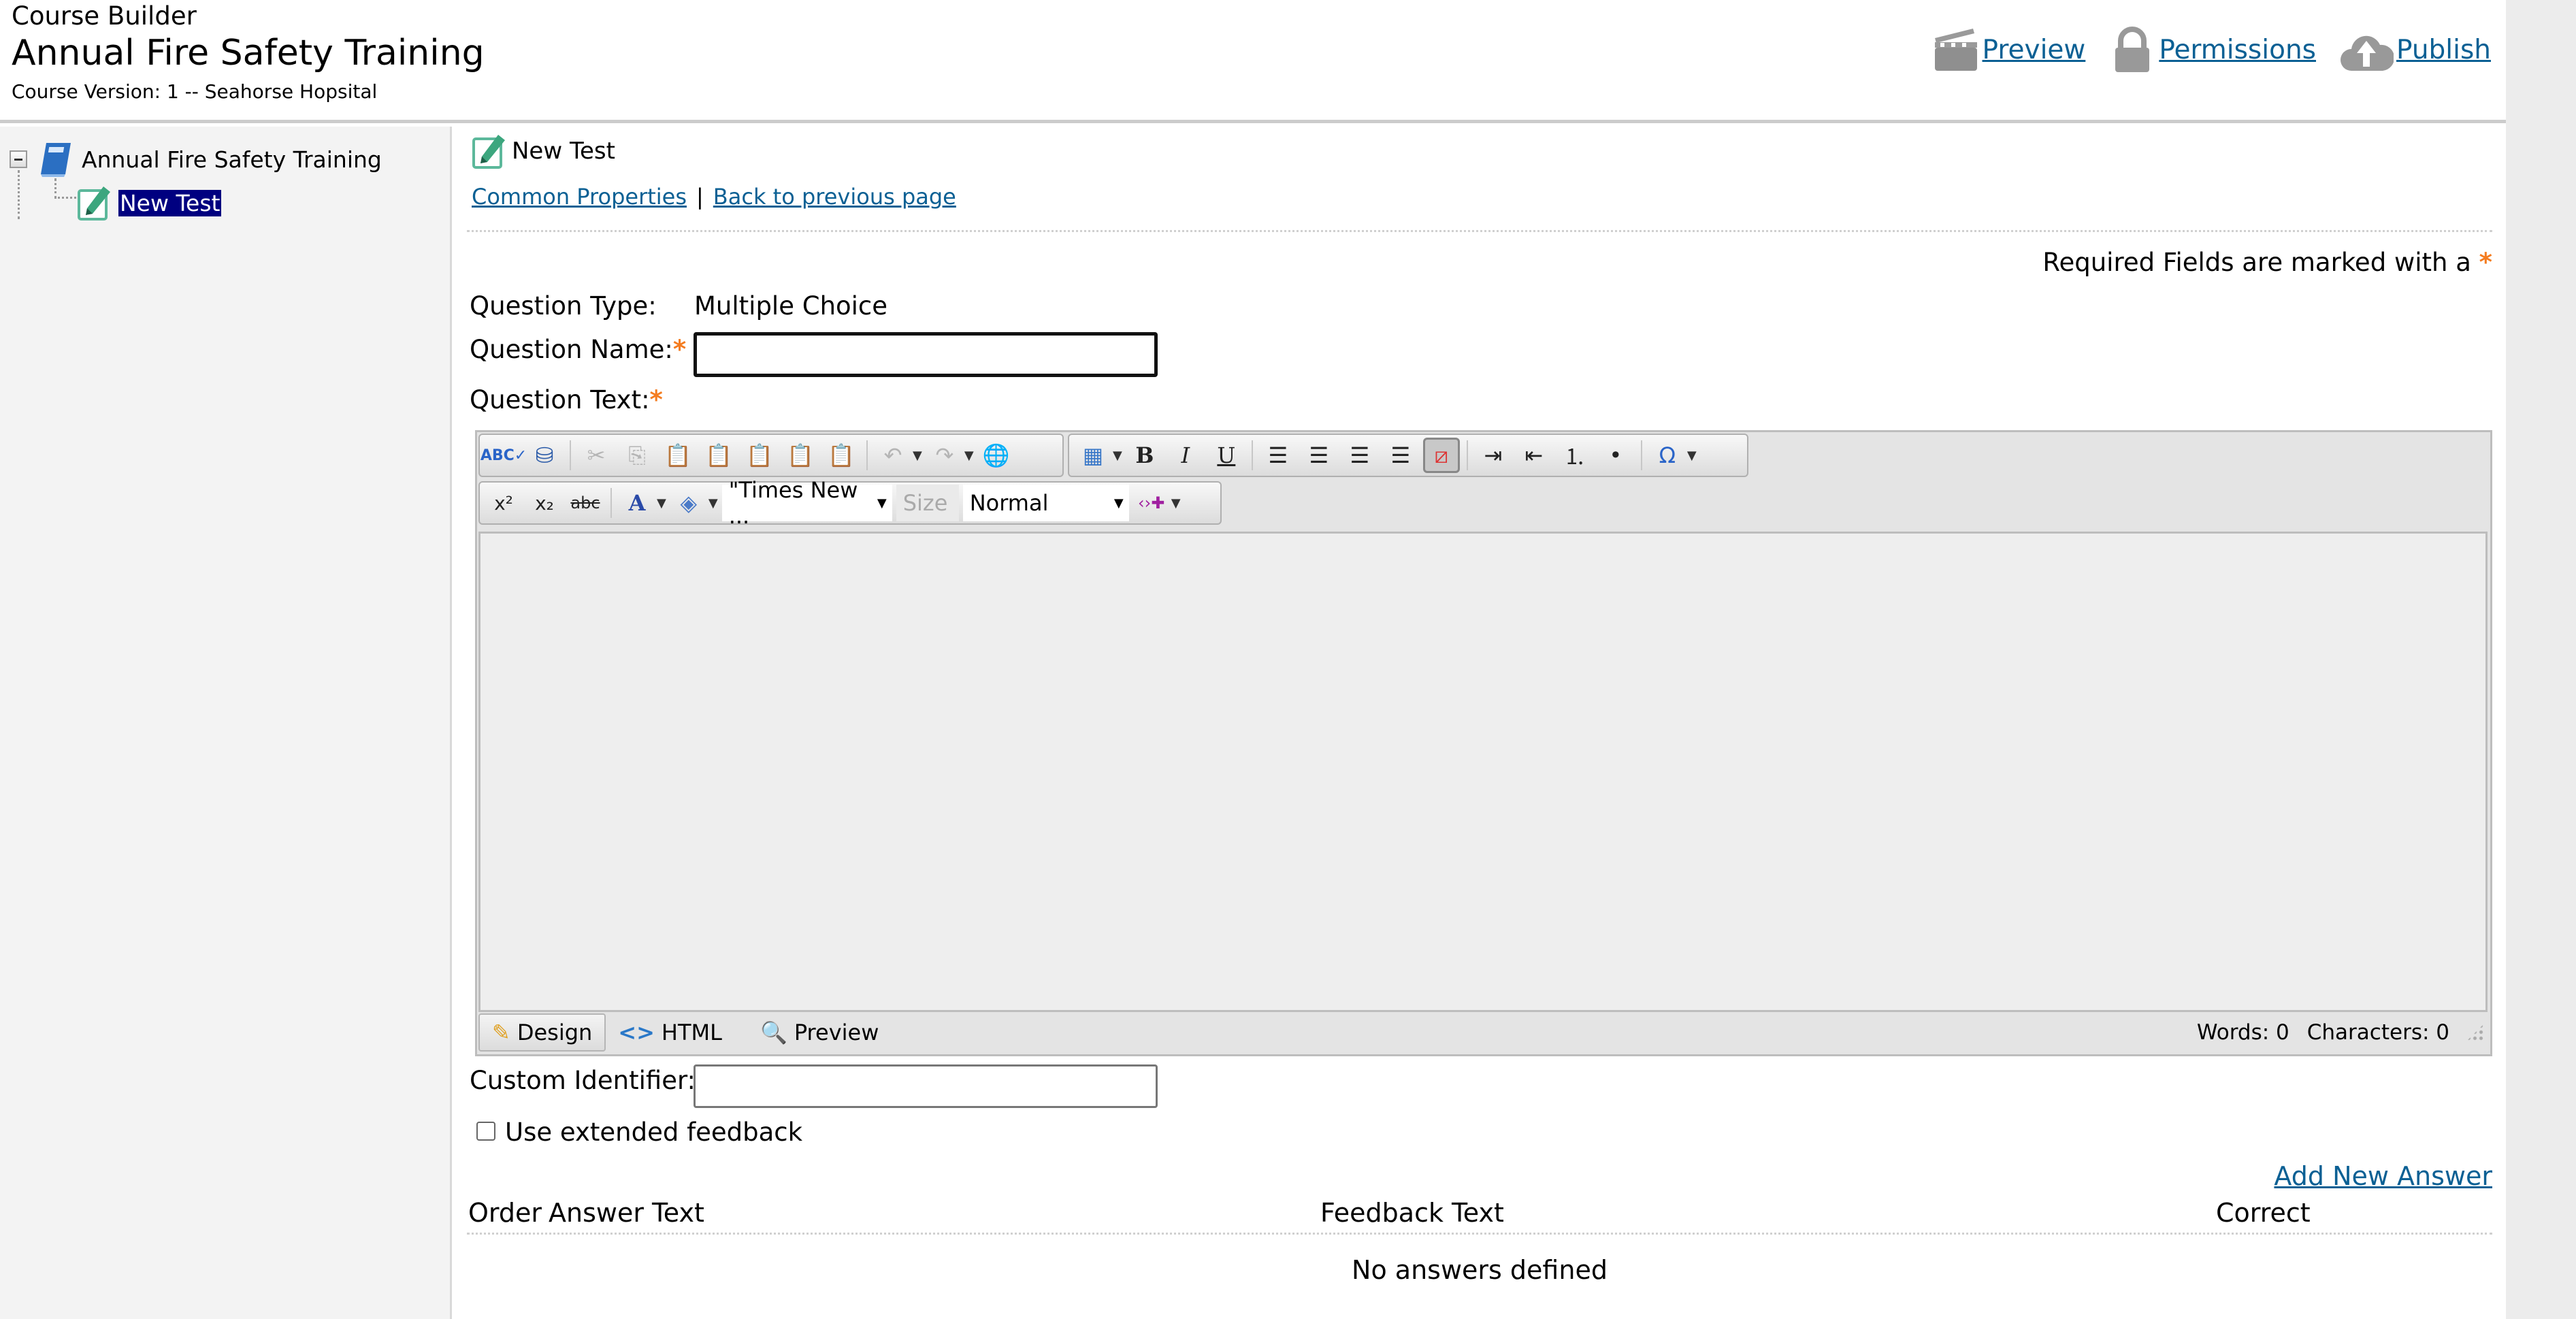  I want to click on collapse-toggle-icon, so click(18, 159).